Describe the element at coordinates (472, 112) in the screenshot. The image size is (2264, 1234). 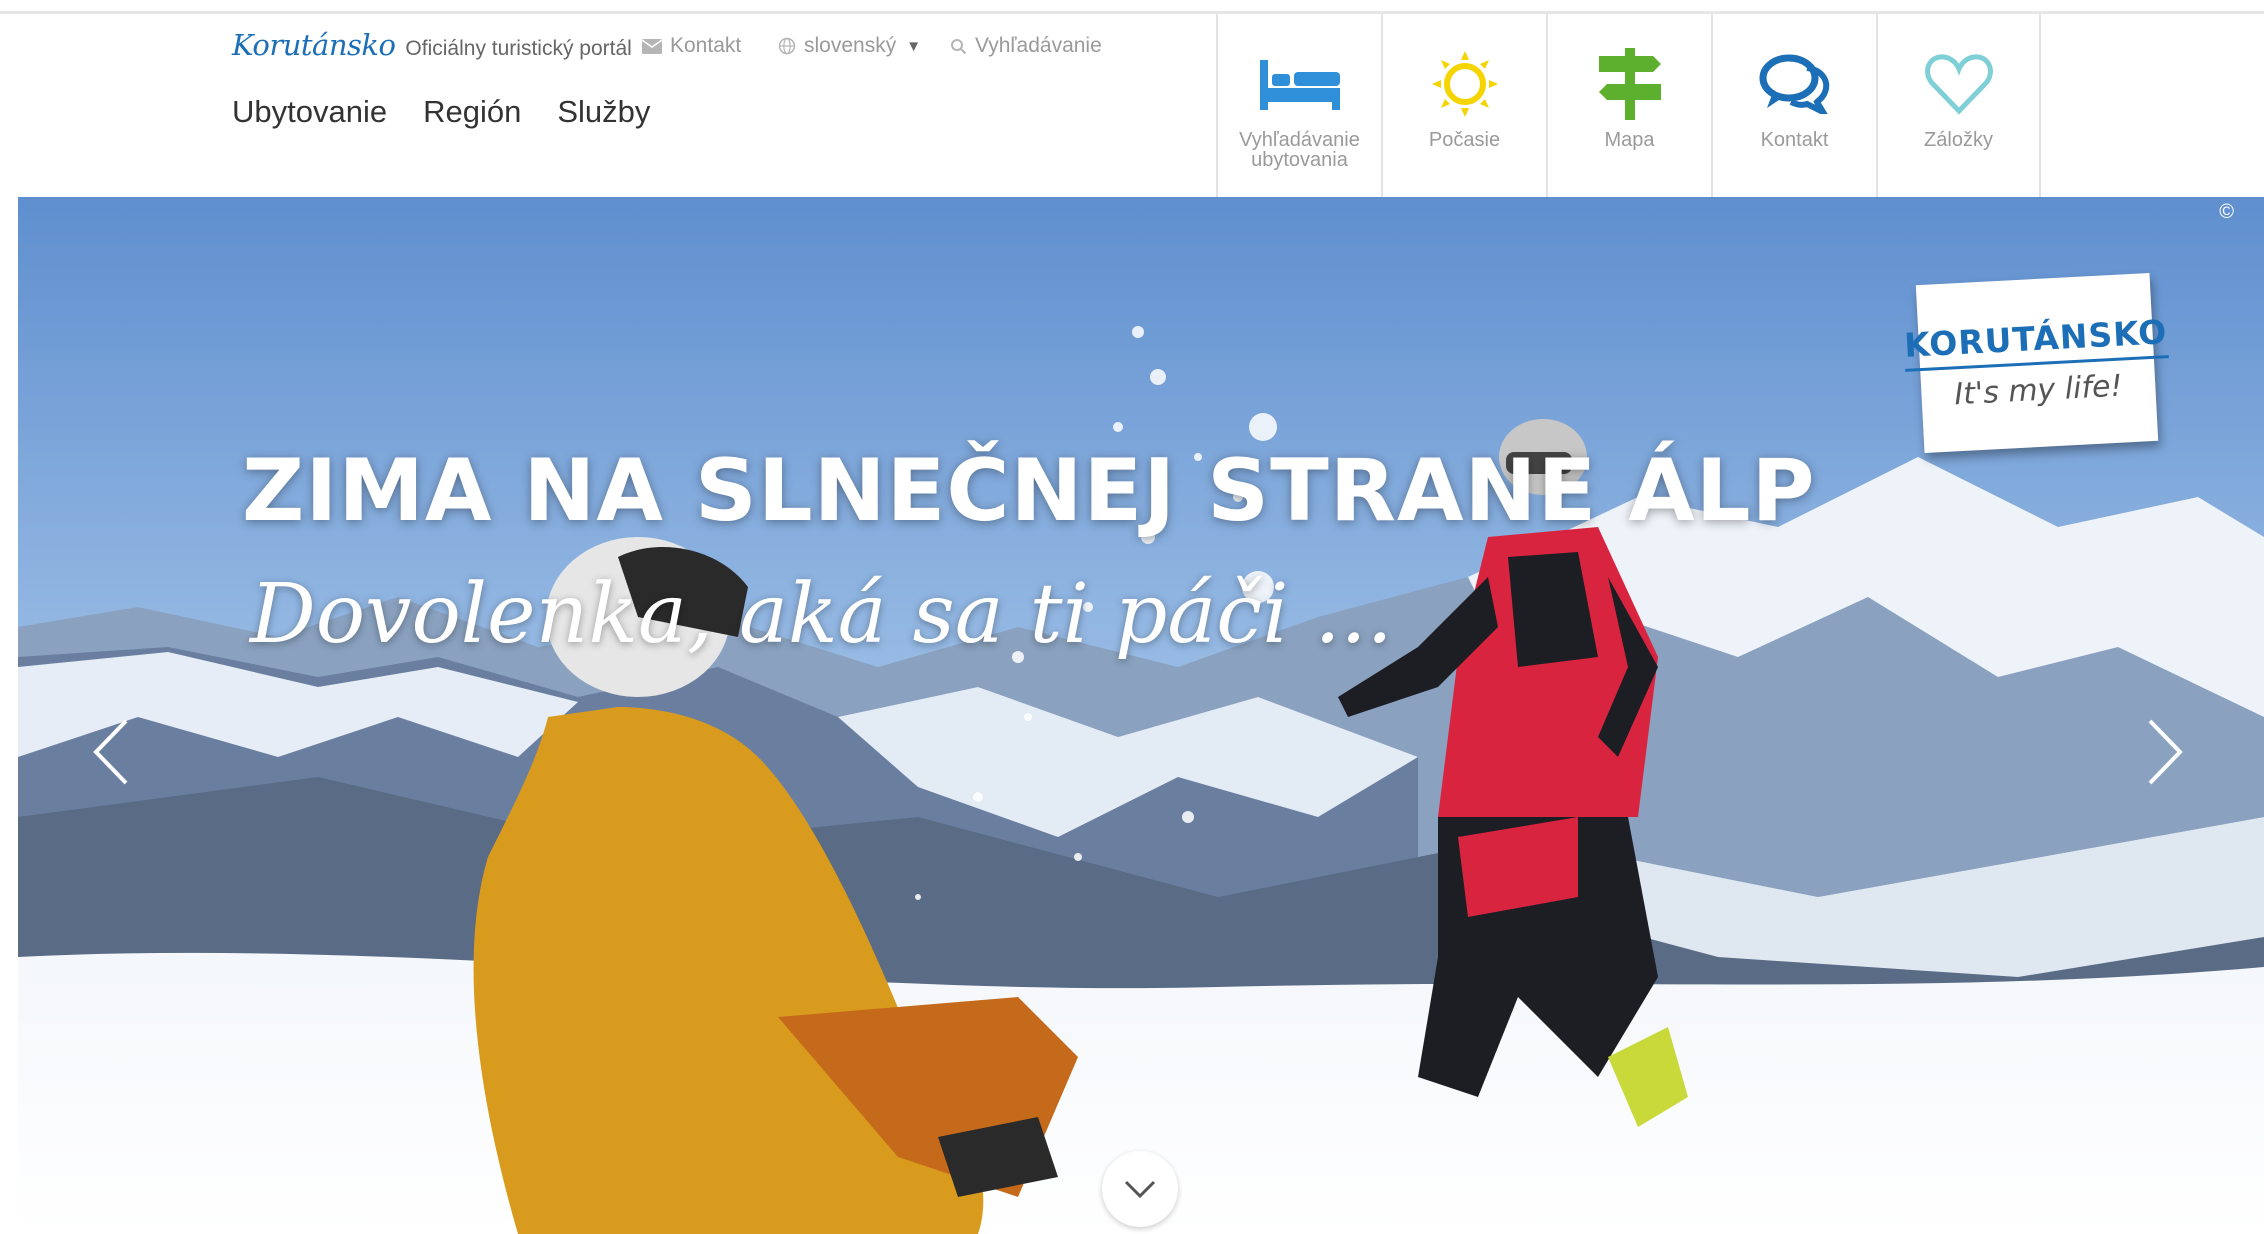
I see `nav-item-region: Región` at that location.